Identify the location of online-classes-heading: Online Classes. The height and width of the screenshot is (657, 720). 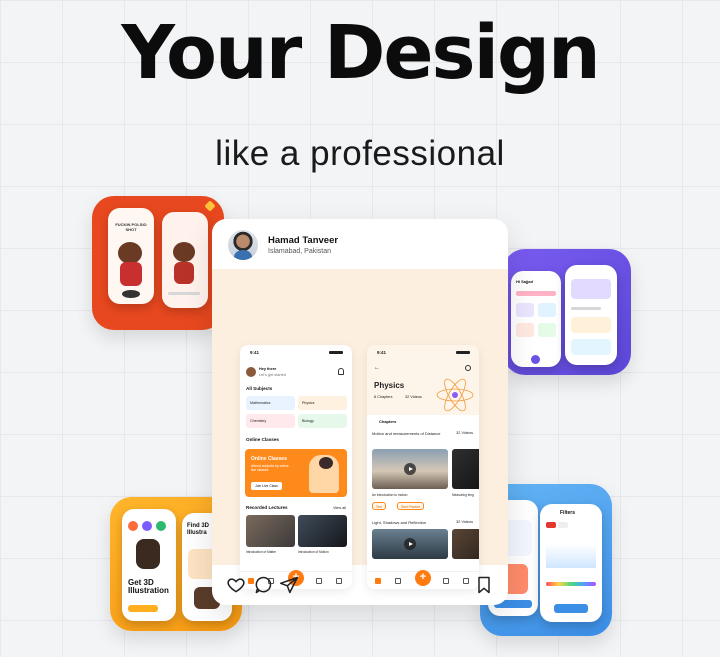
(262, 439).